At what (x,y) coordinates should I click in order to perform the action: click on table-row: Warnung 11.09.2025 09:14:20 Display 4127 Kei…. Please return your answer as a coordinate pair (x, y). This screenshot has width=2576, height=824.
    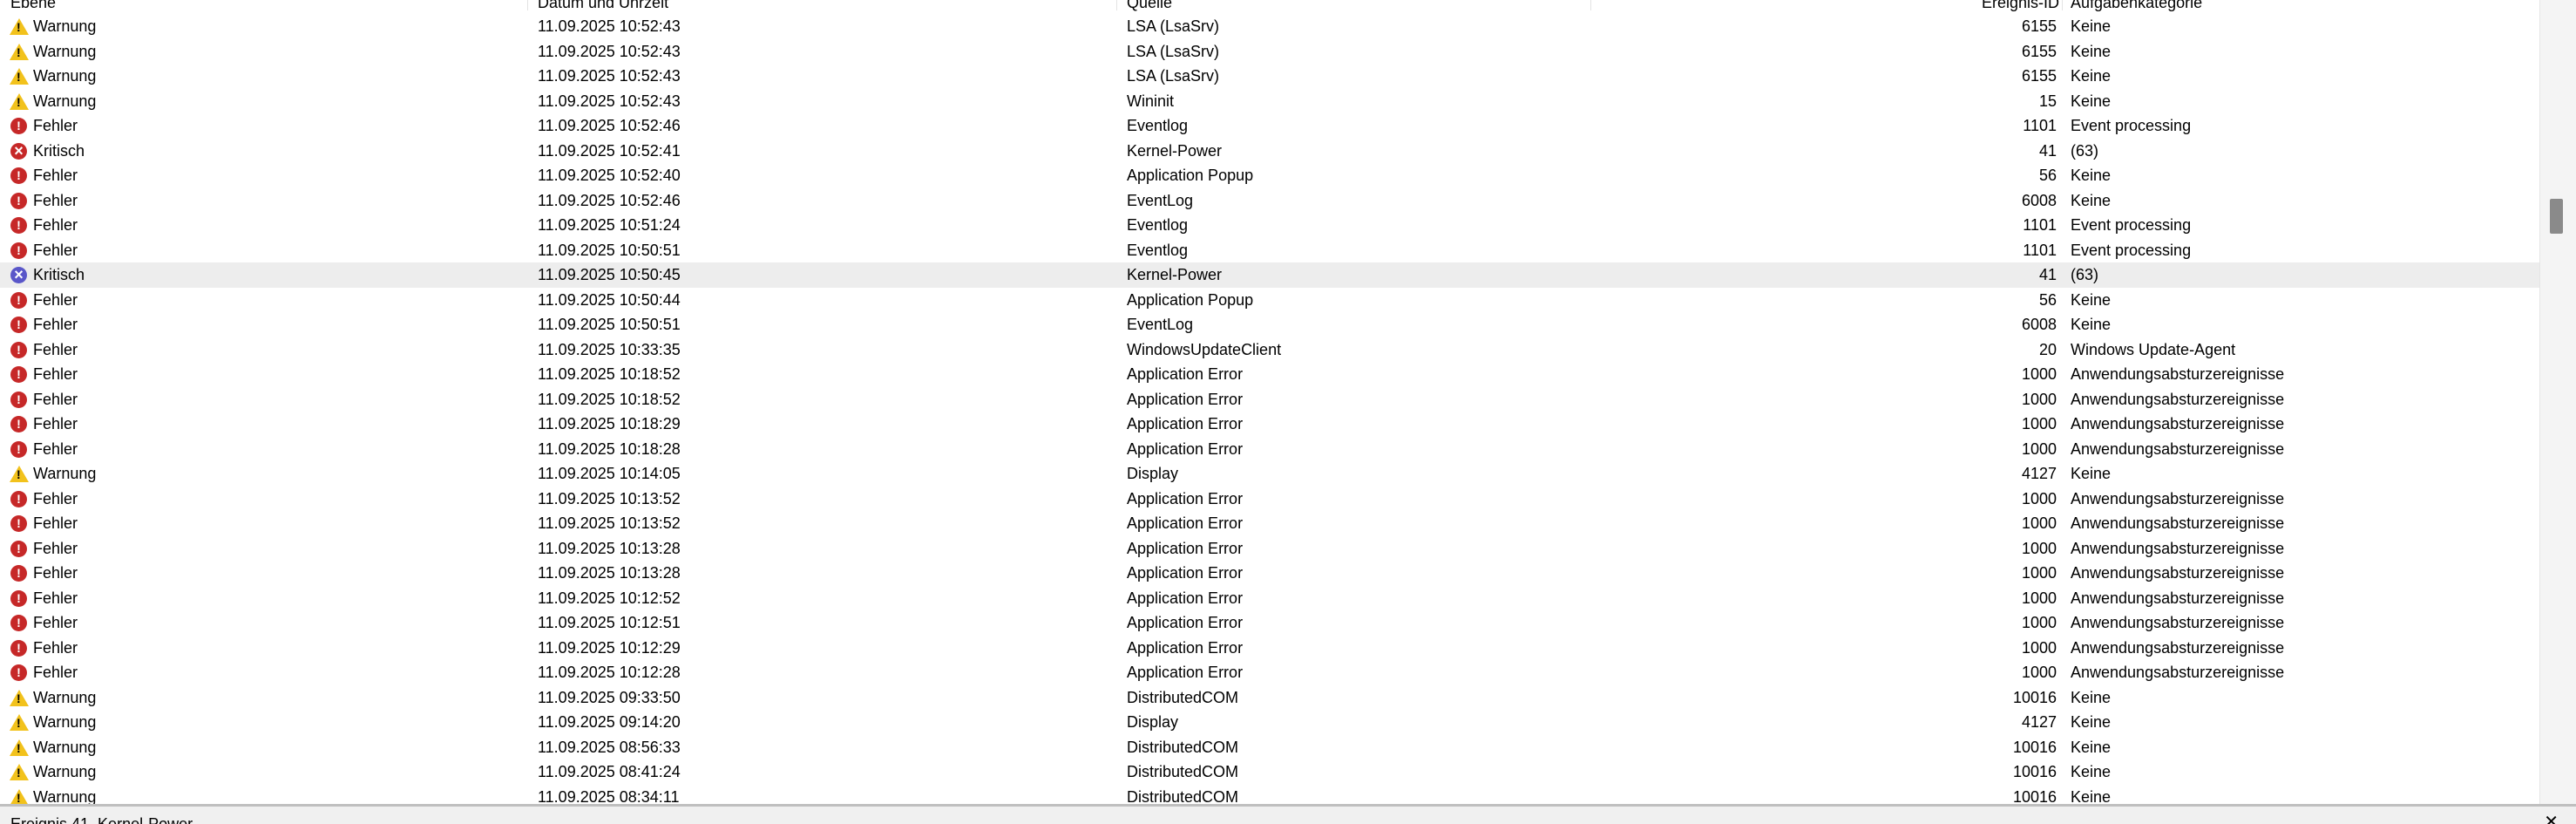
    Looking at the image, I should click on (1269, 722).